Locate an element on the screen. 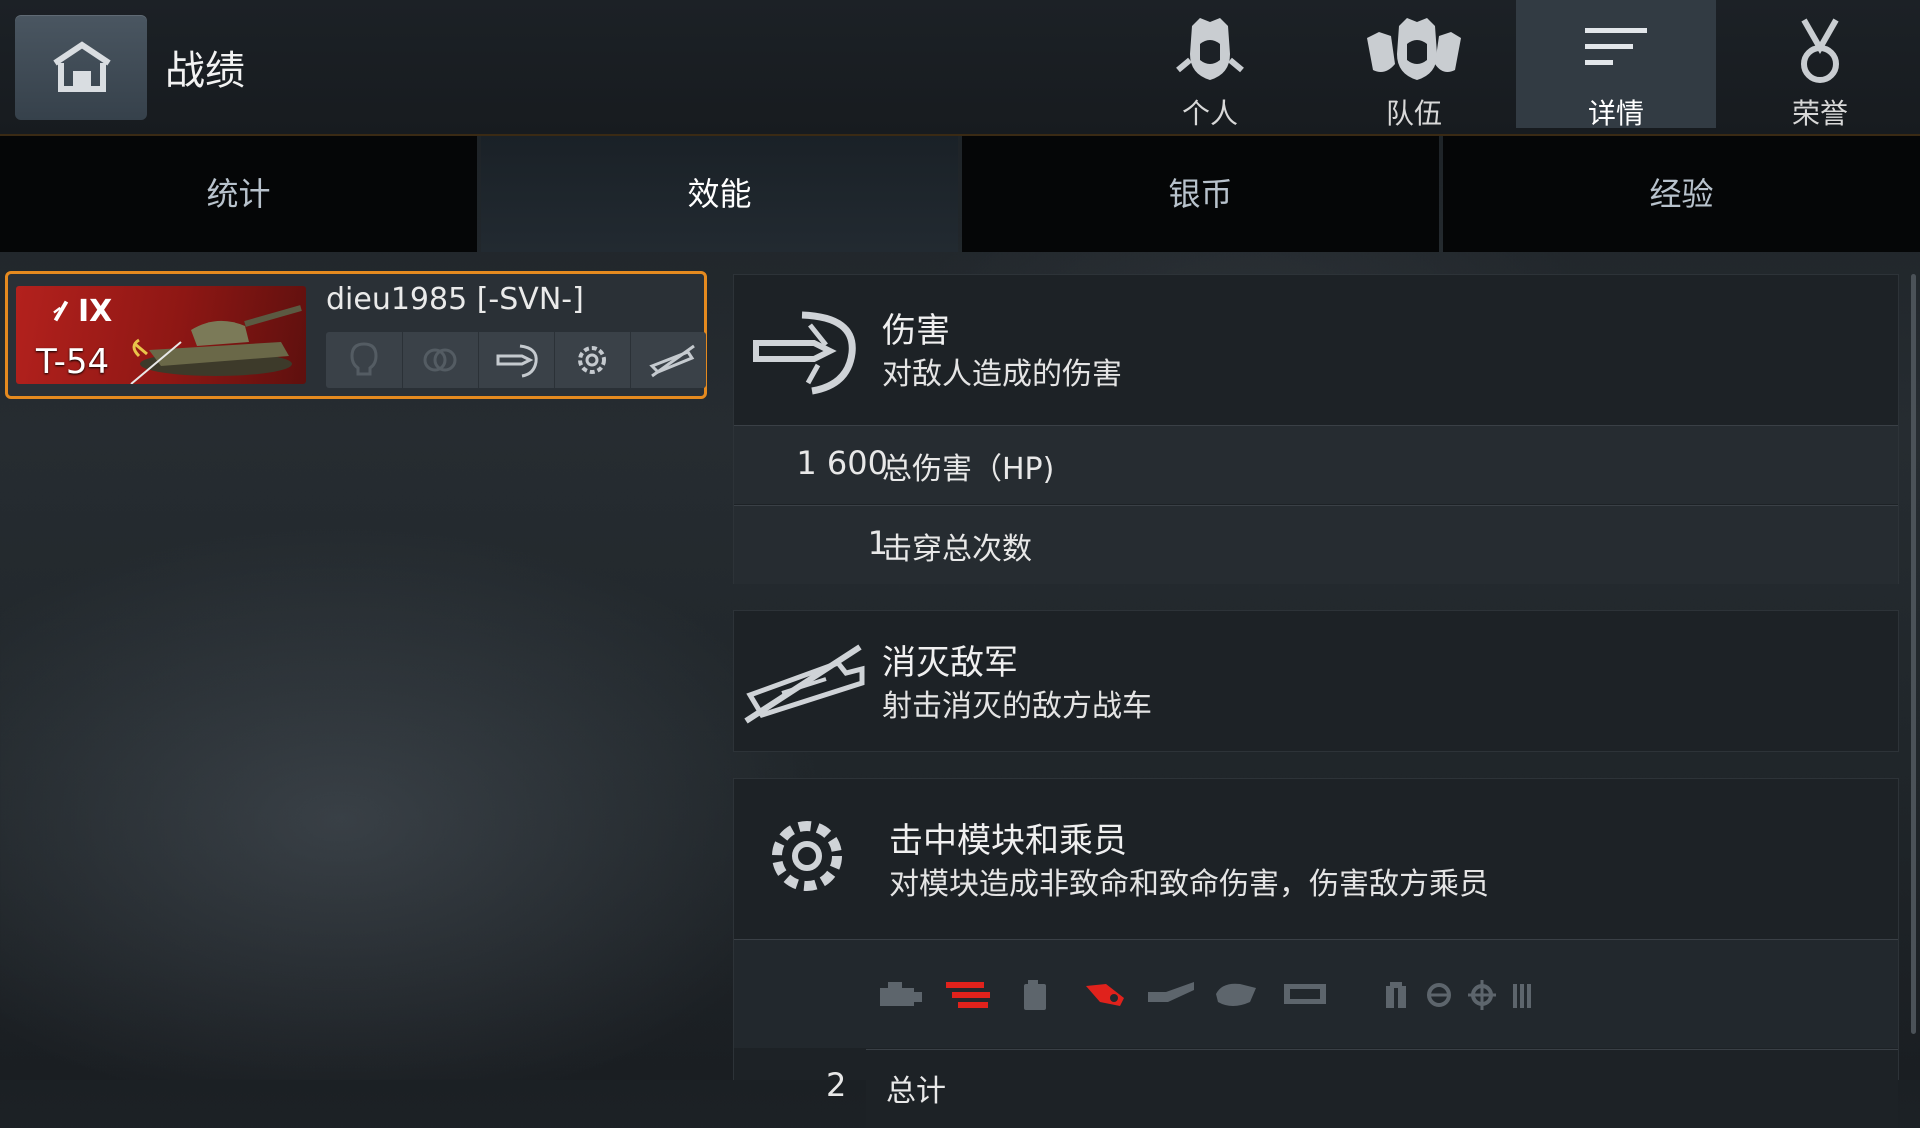 This screenshot has height=1128, width=1920. medal-icon is located at coordinates (1820, 50).